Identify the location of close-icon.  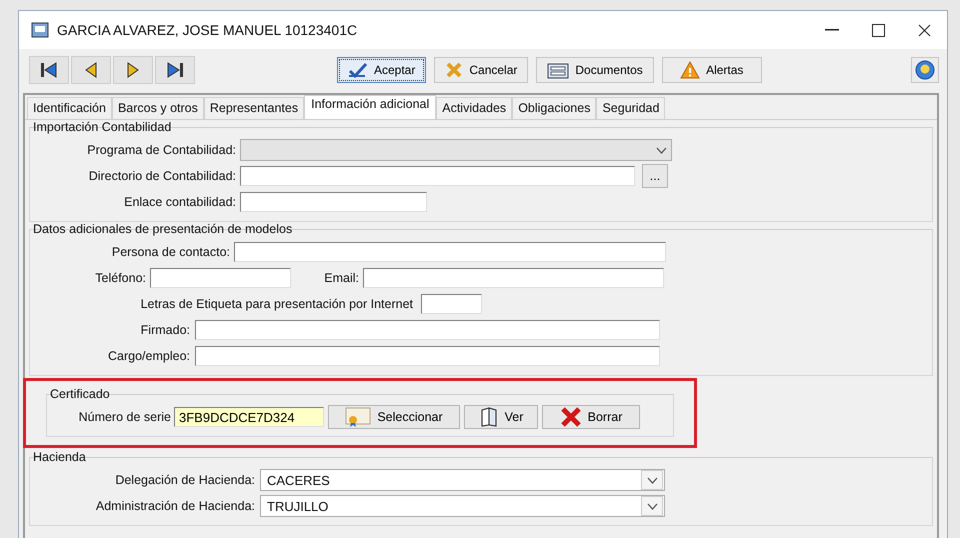
(924, 30).